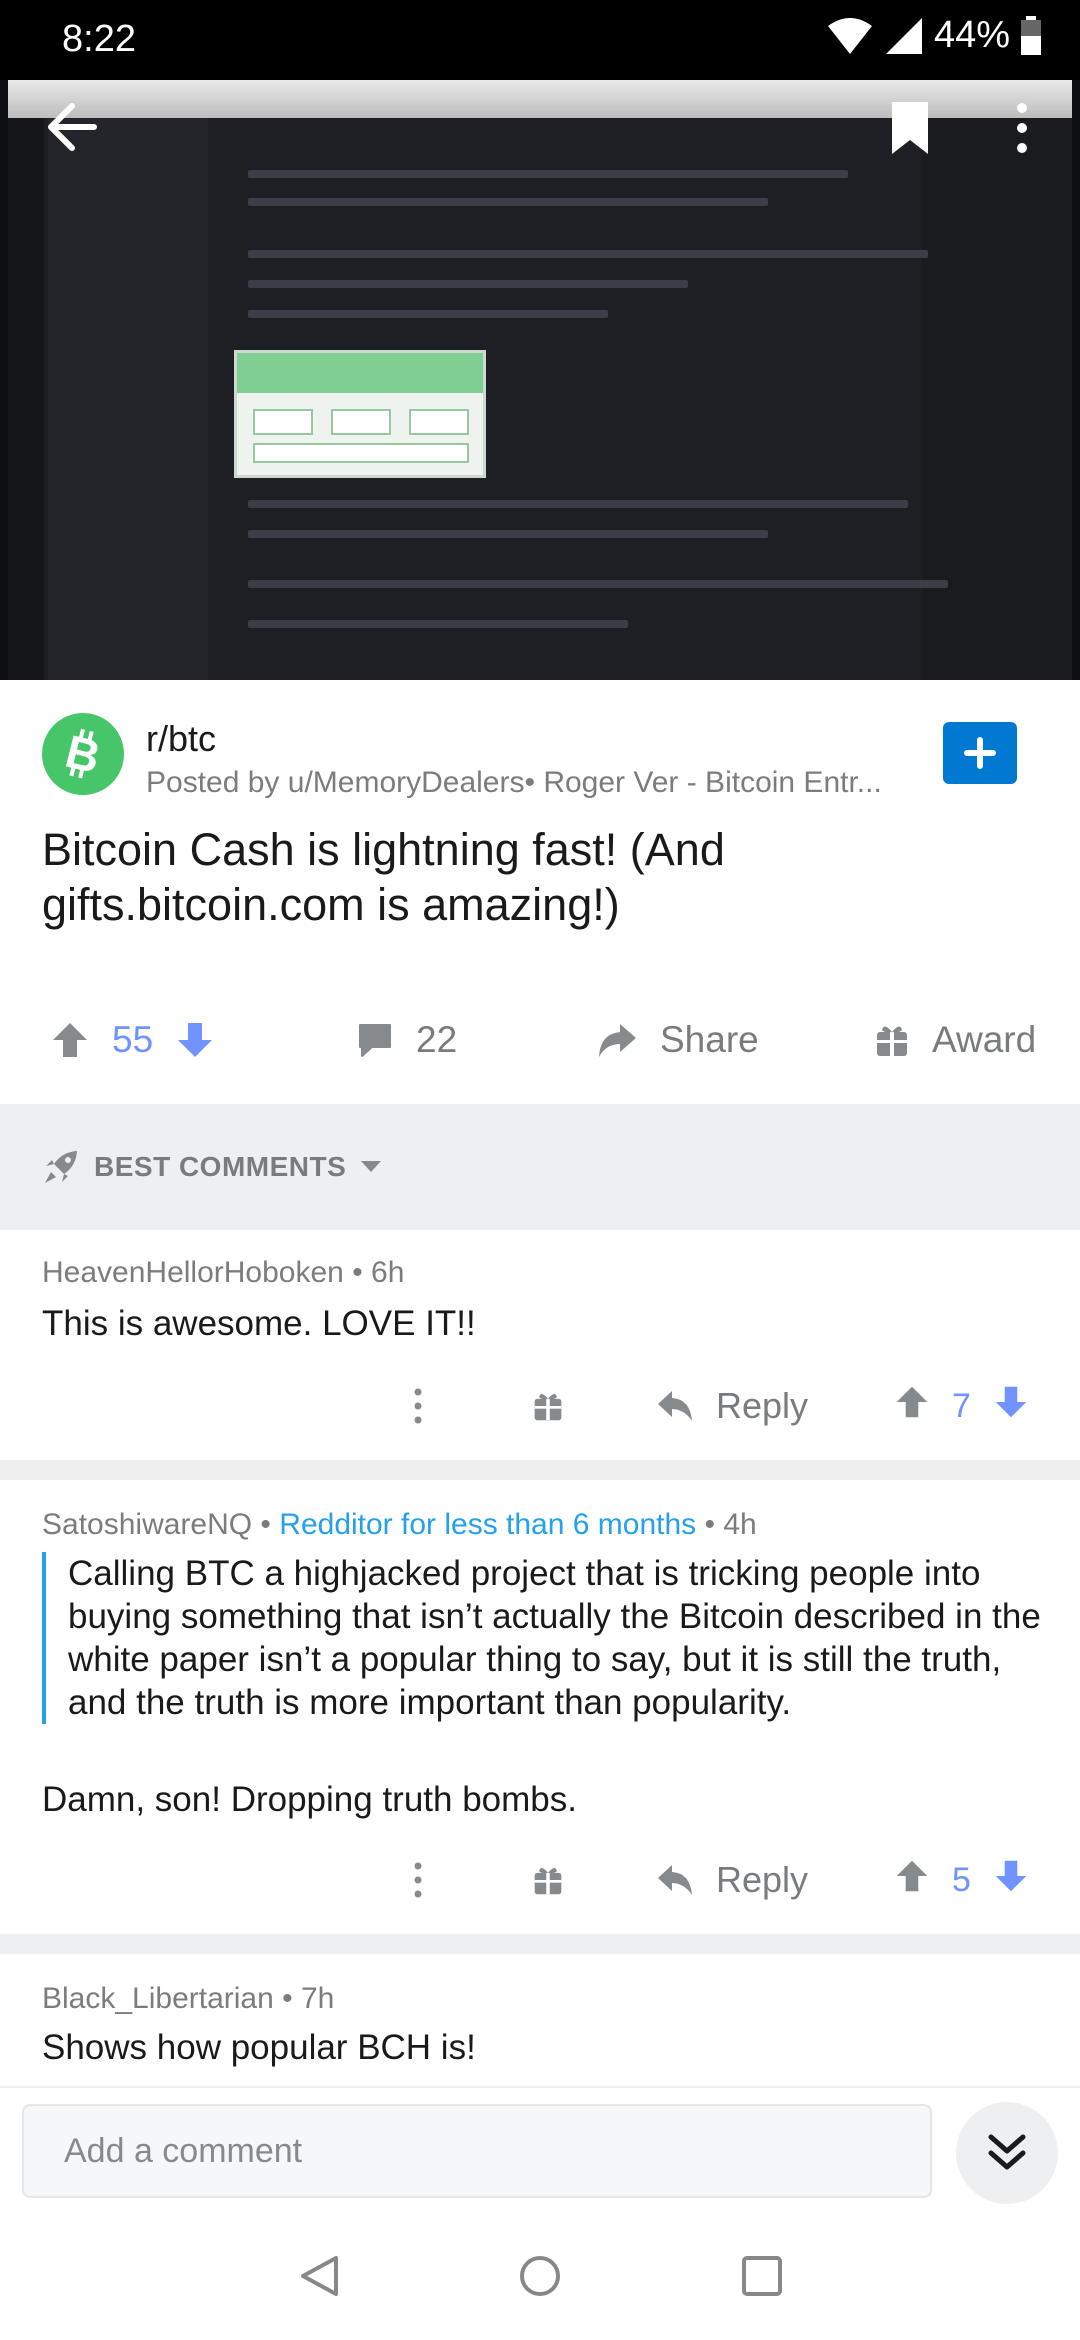  I want to click on more-options-button, so click(1022, 130).